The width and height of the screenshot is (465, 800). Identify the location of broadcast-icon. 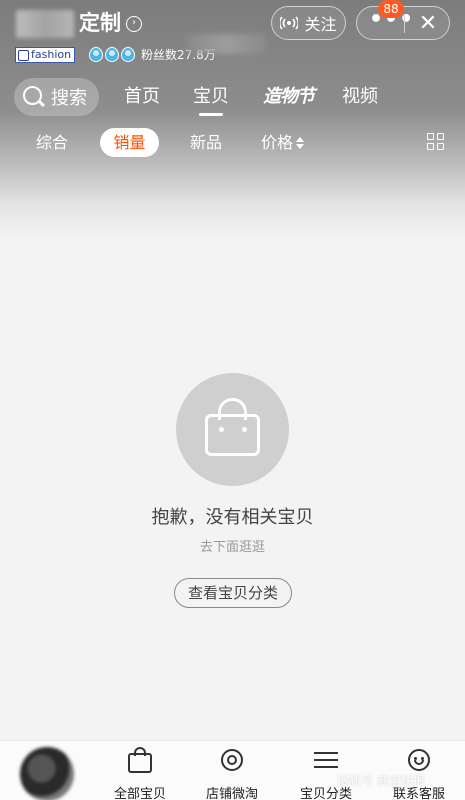
(289, 23).